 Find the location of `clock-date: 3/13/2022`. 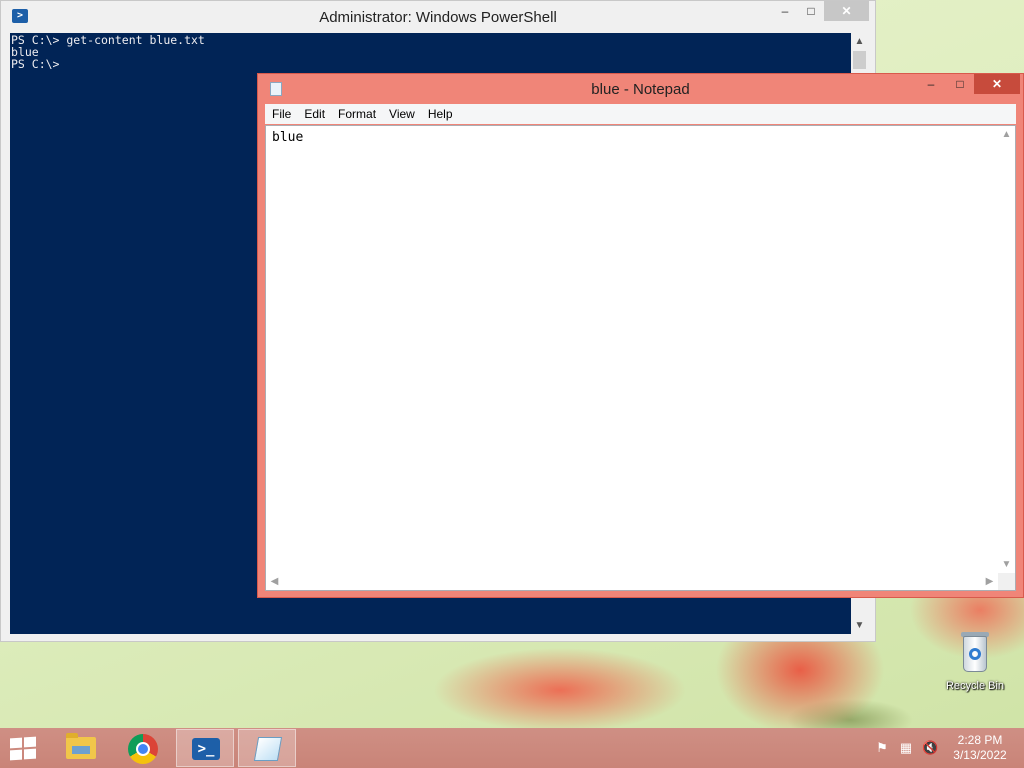

clock-date: 3/13/2022 is located at coordinates (980, 755).